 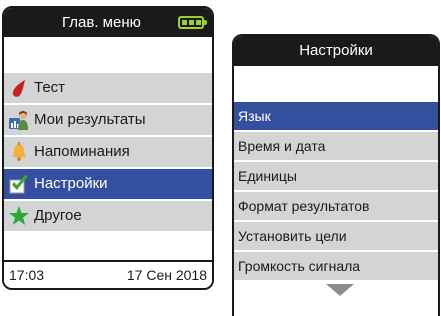 I want to click on settings-spacer, so click(x=336, y=84).